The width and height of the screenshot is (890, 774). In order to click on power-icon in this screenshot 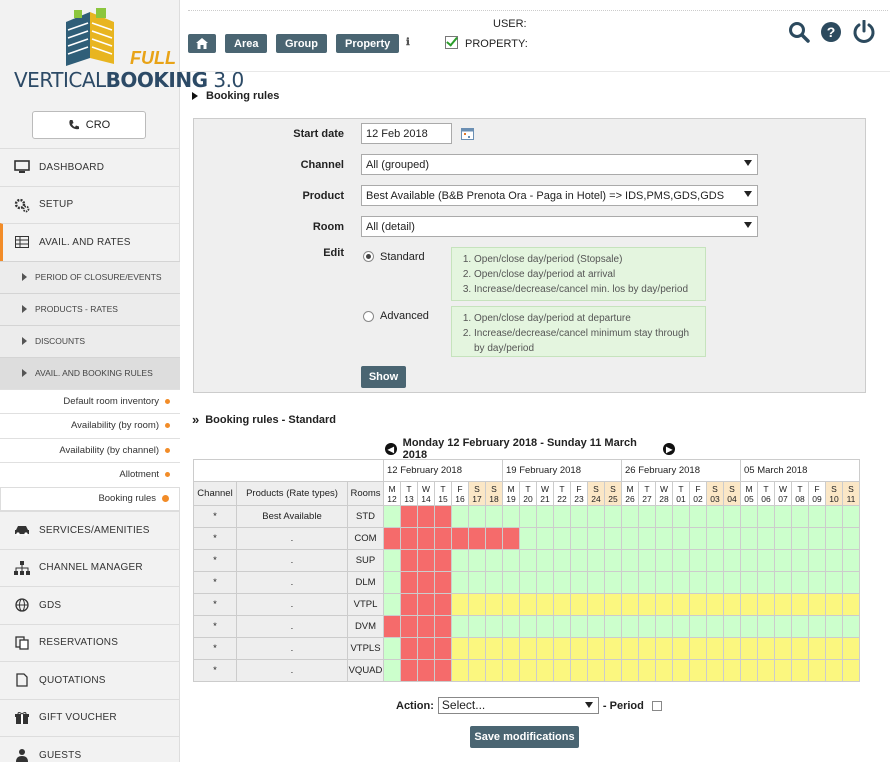, I will do `click(864, 32)`.